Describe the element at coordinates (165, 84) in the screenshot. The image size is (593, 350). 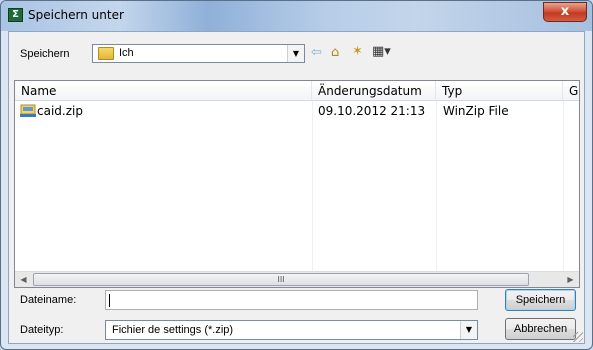
I see `sort-ascending-icon: ˆ` at that location.